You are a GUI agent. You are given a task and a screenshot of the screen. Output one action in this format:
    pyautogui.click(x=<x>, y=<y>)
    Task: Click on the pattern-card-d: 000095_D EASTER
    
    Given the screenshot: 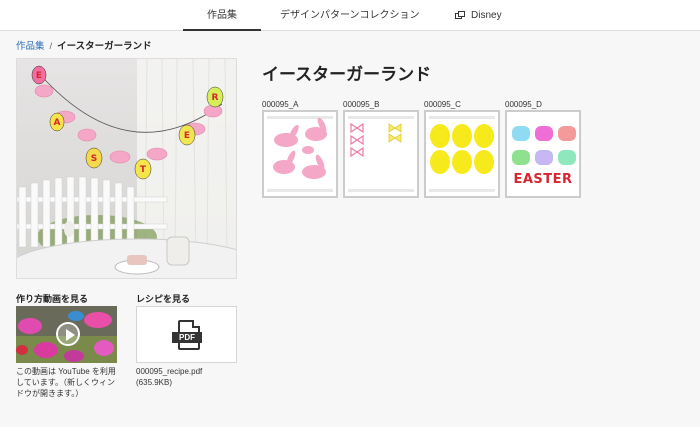 What is the action you would take?
    pyautogui.click(x=543, y=148)
    